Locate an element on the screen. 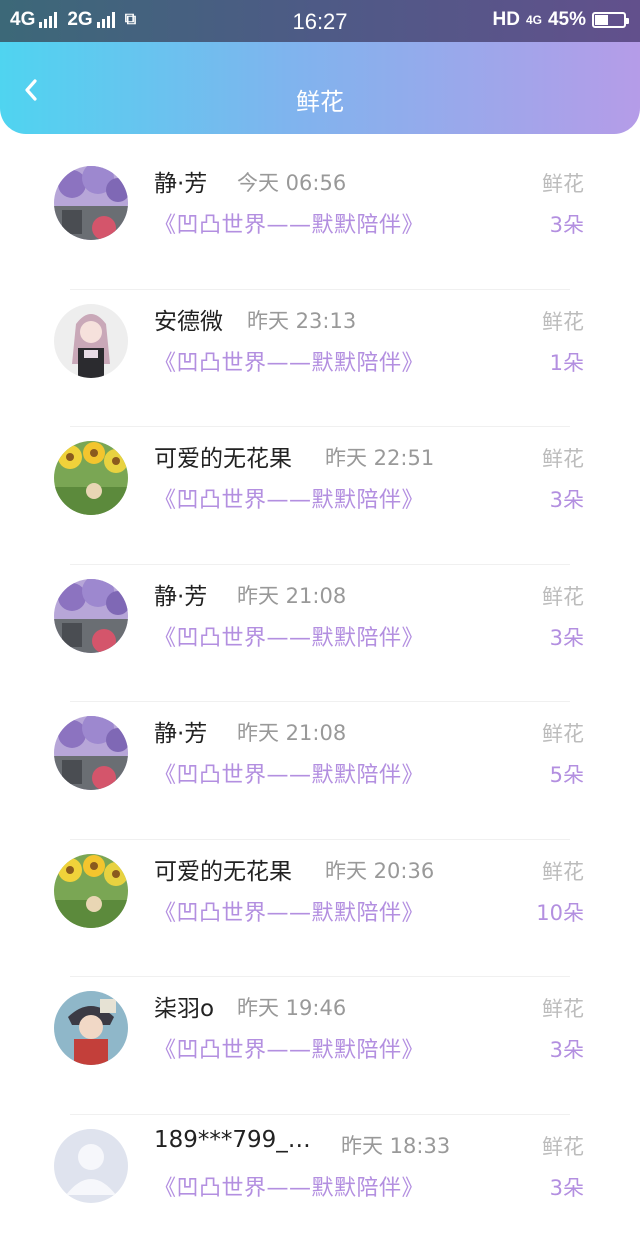 Image resolution: width=640 pixels, height=1252 pixels. list-item: 柒羽o 昨天 19:46 《凹凸世界——默默陪伴》 鲜花 3朵 is located at coordinates (320, 1046).